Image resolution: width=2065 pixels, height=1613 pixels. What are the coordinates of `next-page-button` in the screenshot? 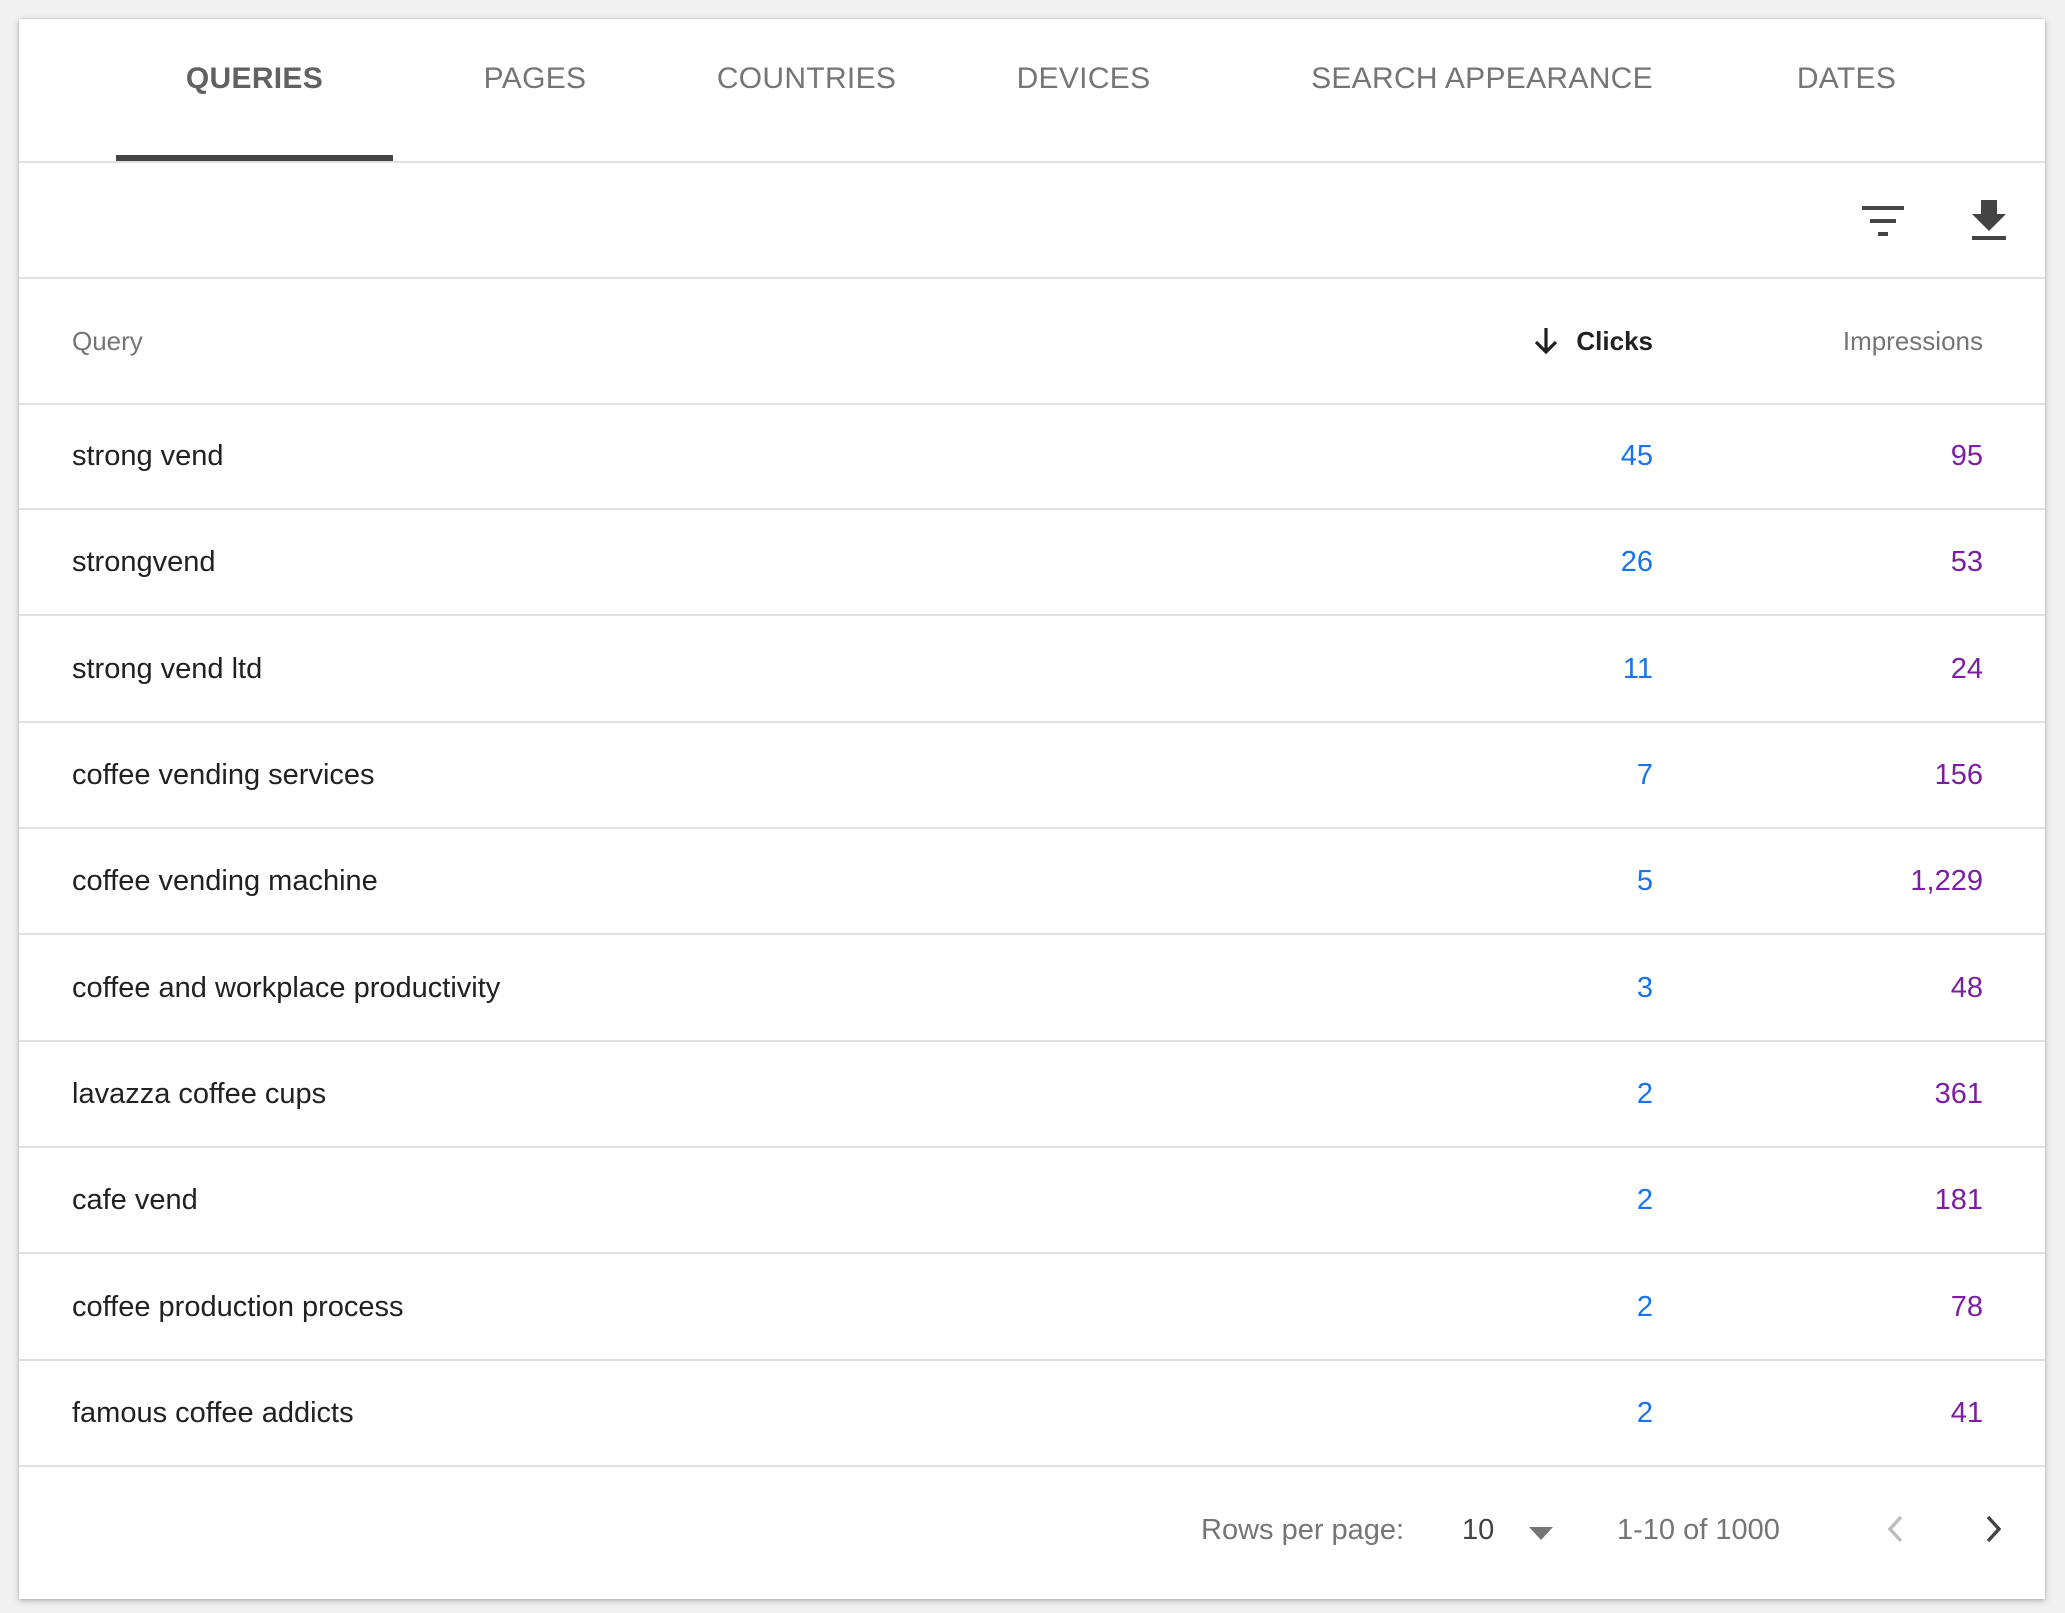 It's located at (1994, 1529).